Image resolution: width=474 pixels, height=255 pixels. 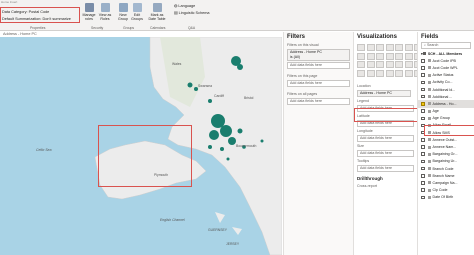 What do you see at coordinates (318, 101) in the screenshot?
I see `filters-all-dropzone: Add data fields here` at bounding box center [318, 101].